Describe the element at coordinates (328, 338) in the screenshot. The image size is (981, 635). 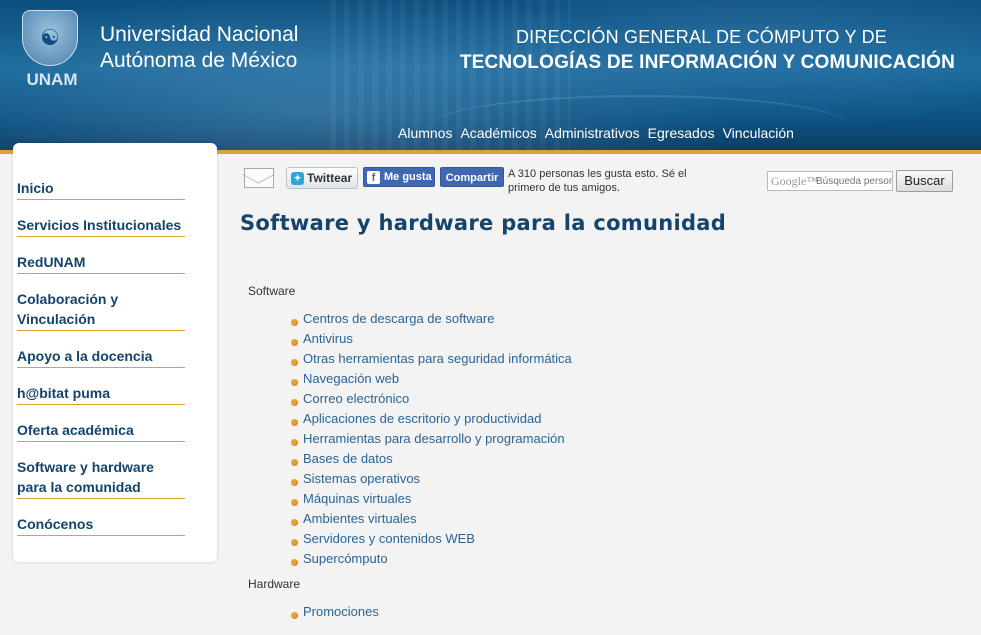
I see `list-item-label: Antivirus` at that location.